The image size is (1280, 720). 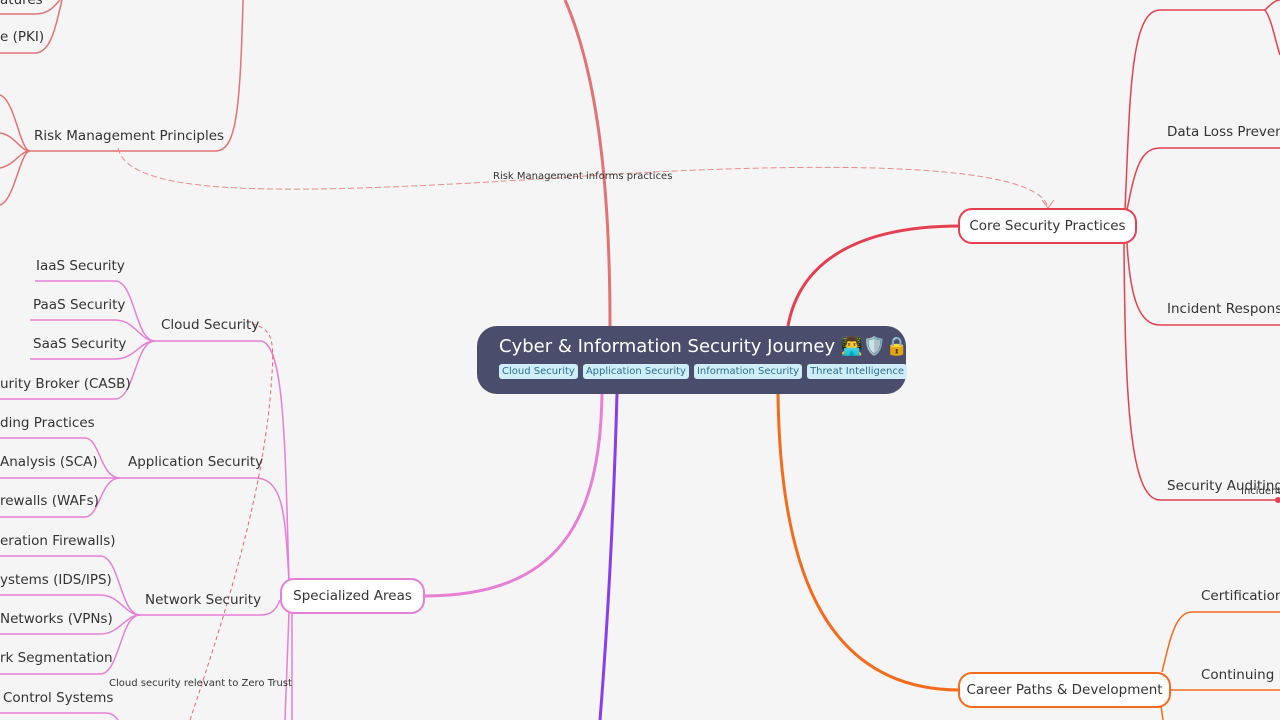 I want to click on leaf-secure-coding: ding Practices, so click(x=47, y=423).